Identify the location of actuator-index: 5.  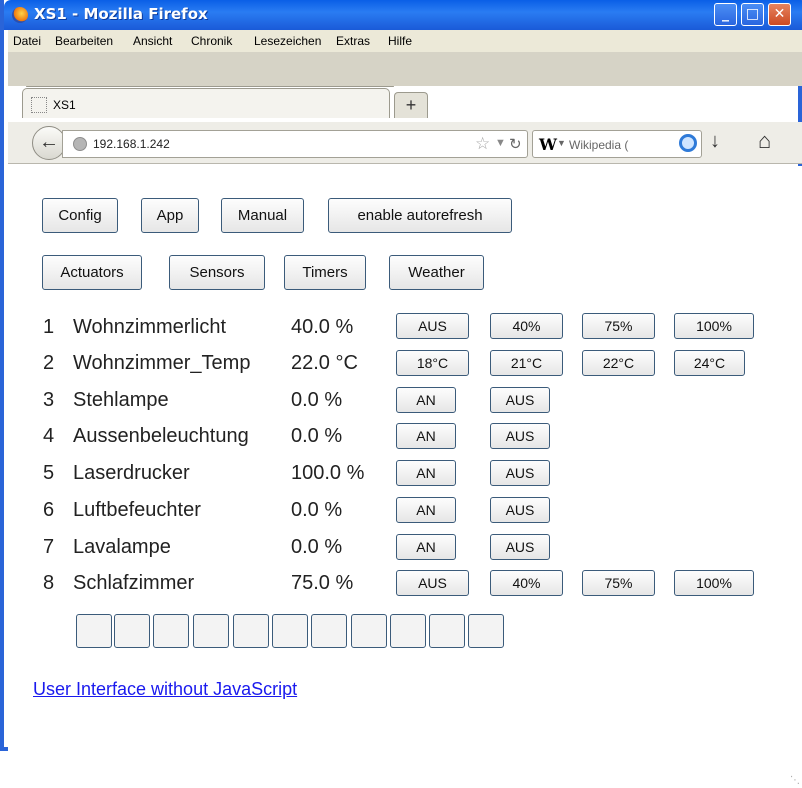
(49, 473).